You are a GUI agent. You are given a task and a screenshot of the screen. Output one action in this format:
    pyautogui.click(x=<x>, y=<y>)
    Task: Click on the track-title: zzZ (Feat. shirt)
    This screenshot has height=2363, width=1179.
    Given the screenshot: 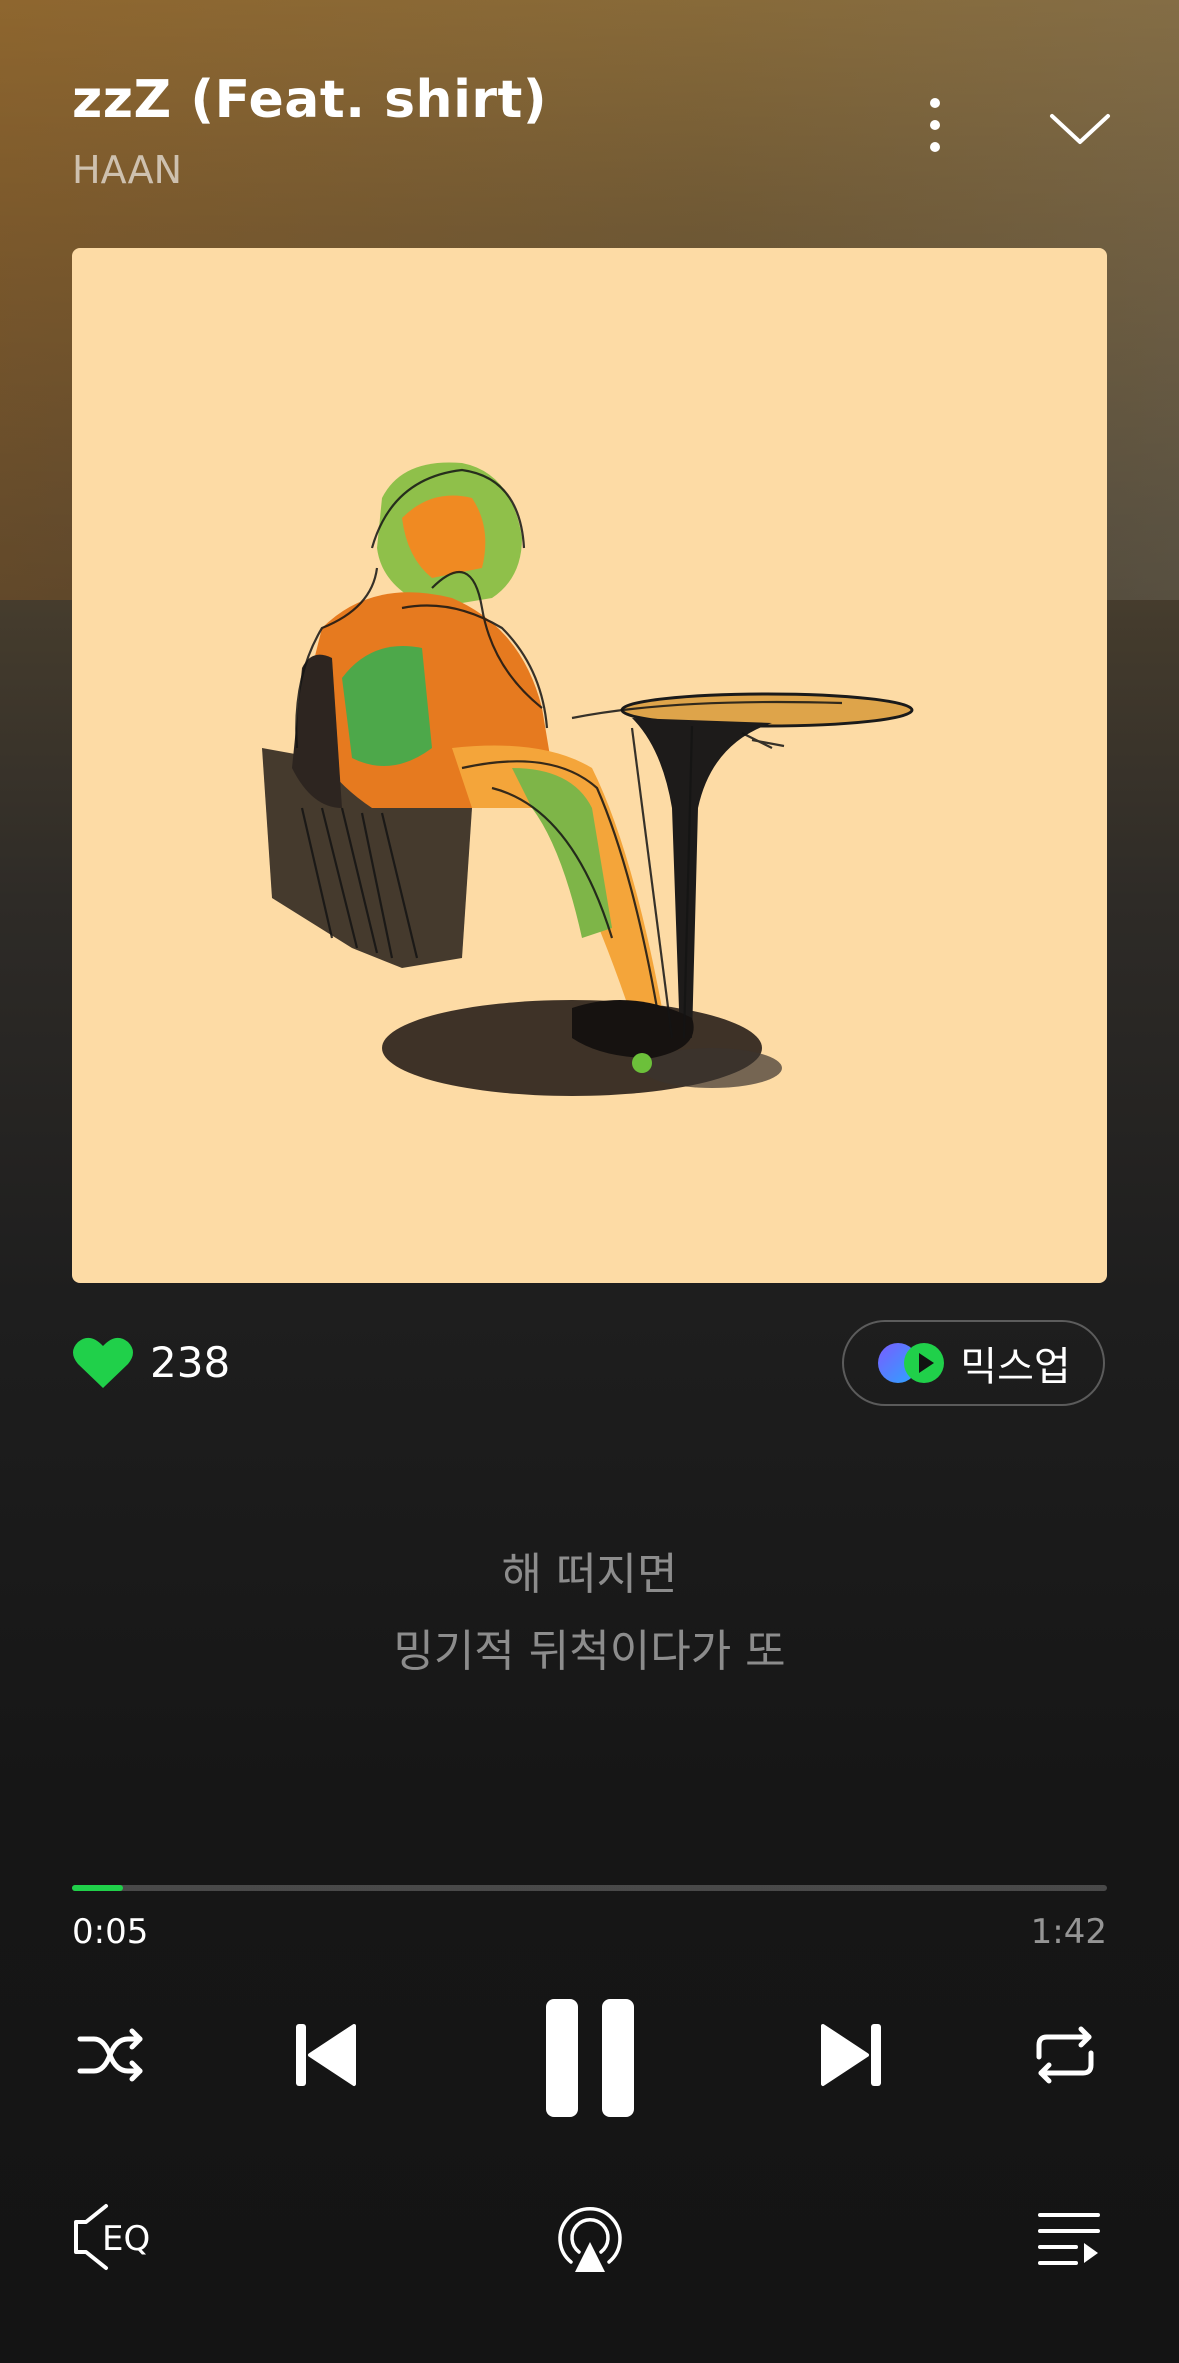 What is the action you would take?
    pyautogui.click(x=310, y=100)
    